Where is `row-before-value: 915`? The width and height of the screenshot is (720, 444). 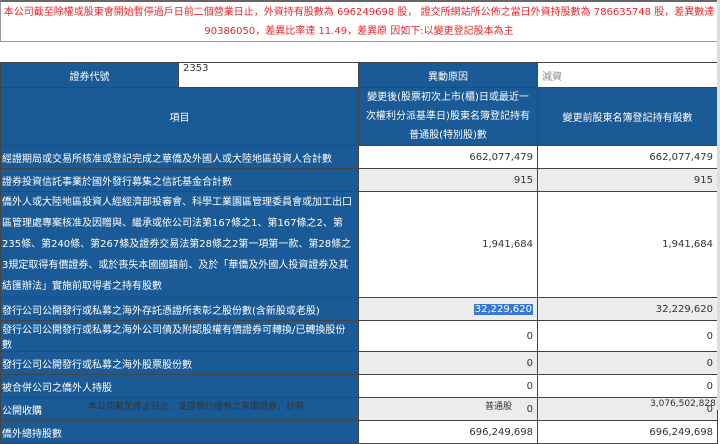 row-before-value: 915 is located at coordinates (627, 180).